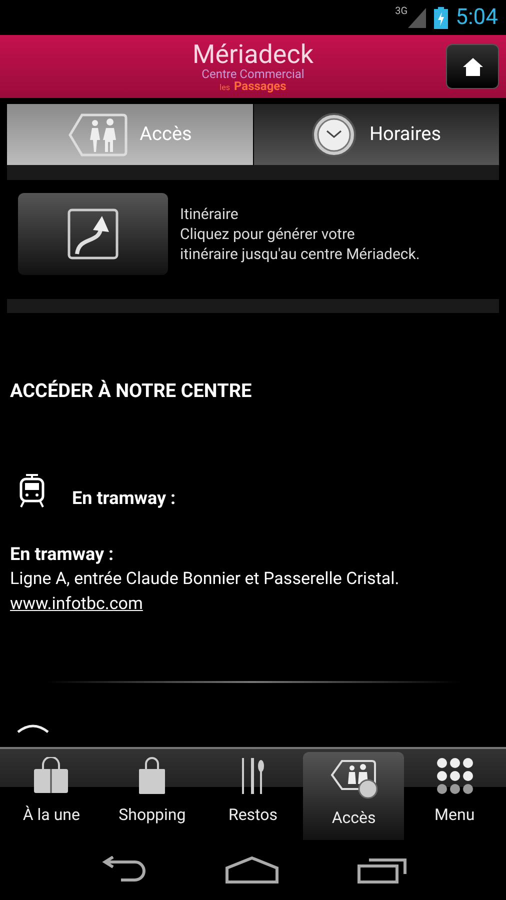 This screenshot has width=506, height=900. Describe the element at coordinates (382, 870) in the screenshot. I see `recent-apps-icon` at that location.